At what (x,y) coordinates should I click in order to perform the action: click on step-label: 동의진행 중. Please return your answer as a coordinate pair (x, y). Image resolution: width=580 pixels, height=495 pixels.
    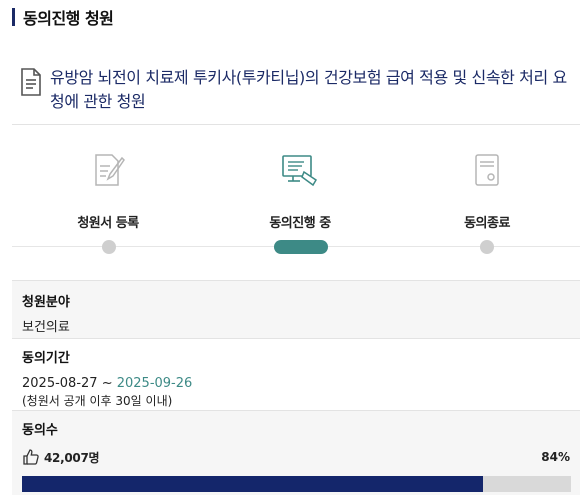
    Looking at the image, I should click on (300, 223).